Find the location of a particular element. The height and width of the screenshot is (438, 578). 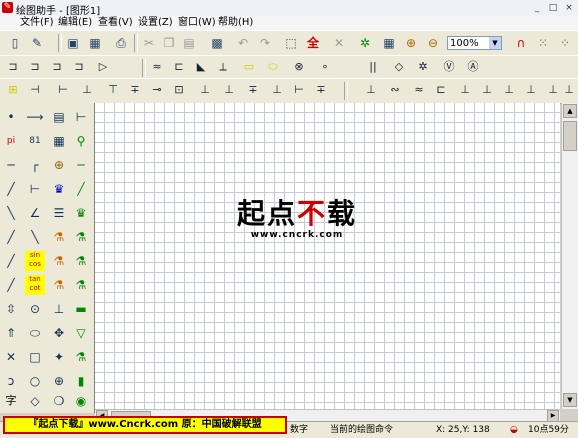

ball-icon: ♛ is located at coordinates (59, 189).